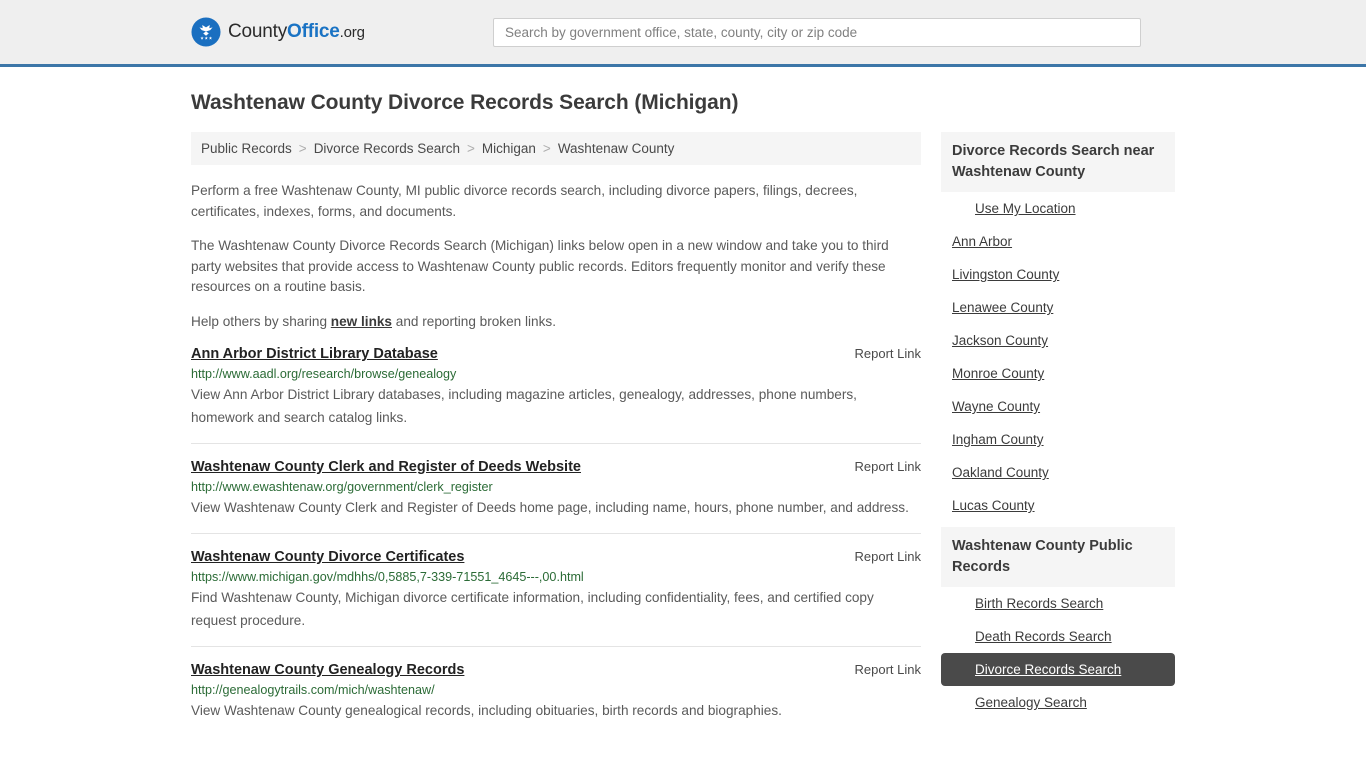 This screenshot has height=768, width=1366. I want to click on list-item: Jackson County, so click(1058, 340).